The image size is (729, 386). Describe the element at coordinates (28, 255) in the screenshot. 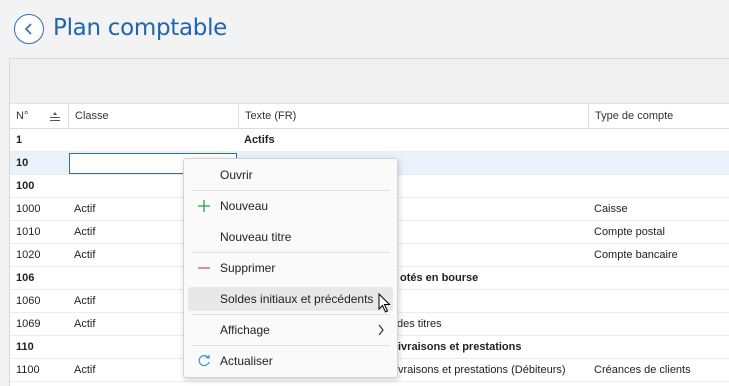

I see `cell-no: 1020` at that location.